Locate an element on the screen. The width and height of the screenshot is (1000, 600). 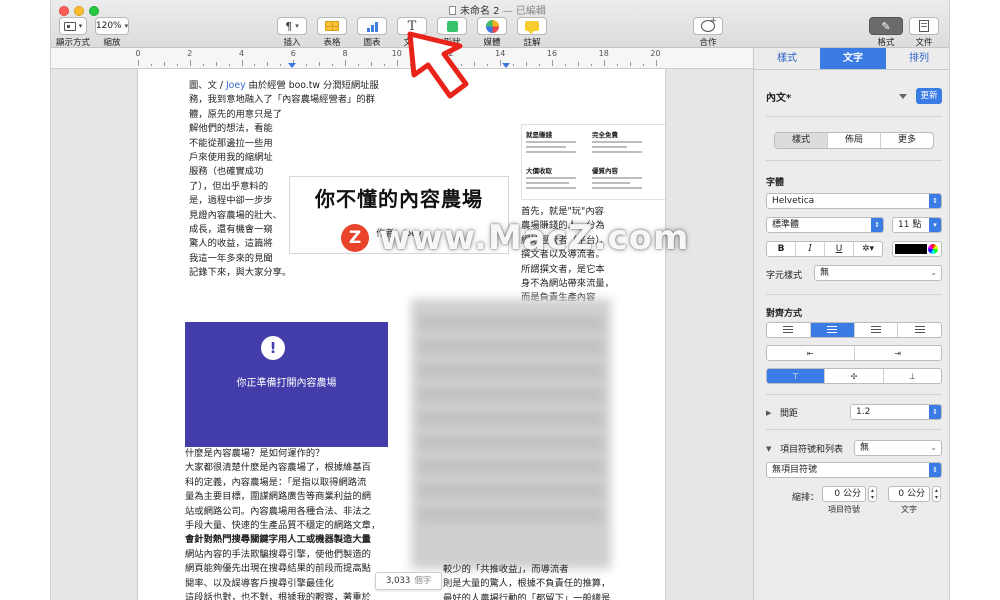
subtab-style: 樣式 is located at coordinates (801, 140).